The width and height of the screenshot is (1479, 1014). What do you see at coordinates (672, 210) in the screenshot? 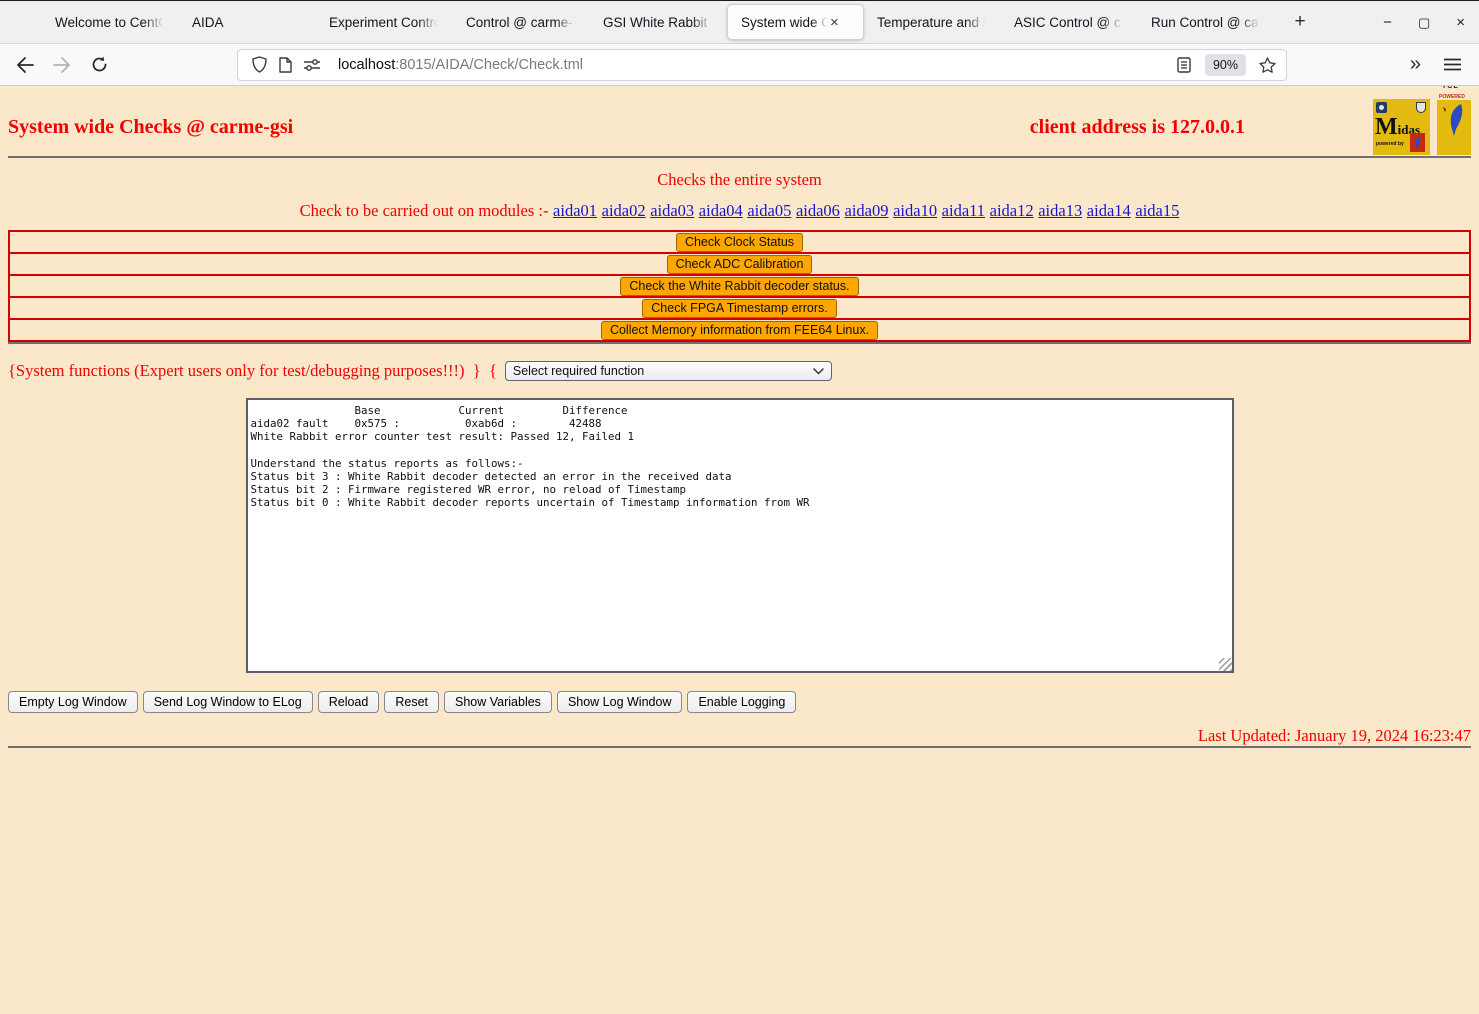
I see `module-link-aida03: aida03` at bounding box center [672, 210].